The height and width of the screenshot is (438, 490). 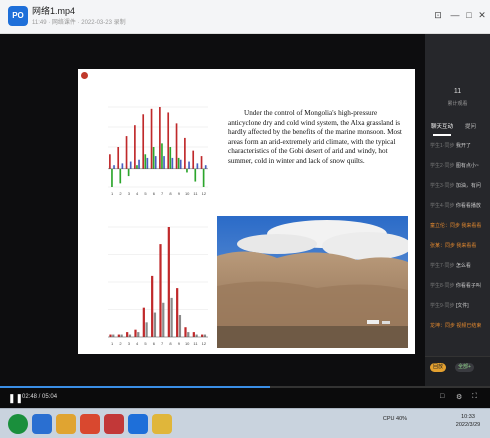 I want to click on chart-tick-label: 3, so click(x=129, y=193).